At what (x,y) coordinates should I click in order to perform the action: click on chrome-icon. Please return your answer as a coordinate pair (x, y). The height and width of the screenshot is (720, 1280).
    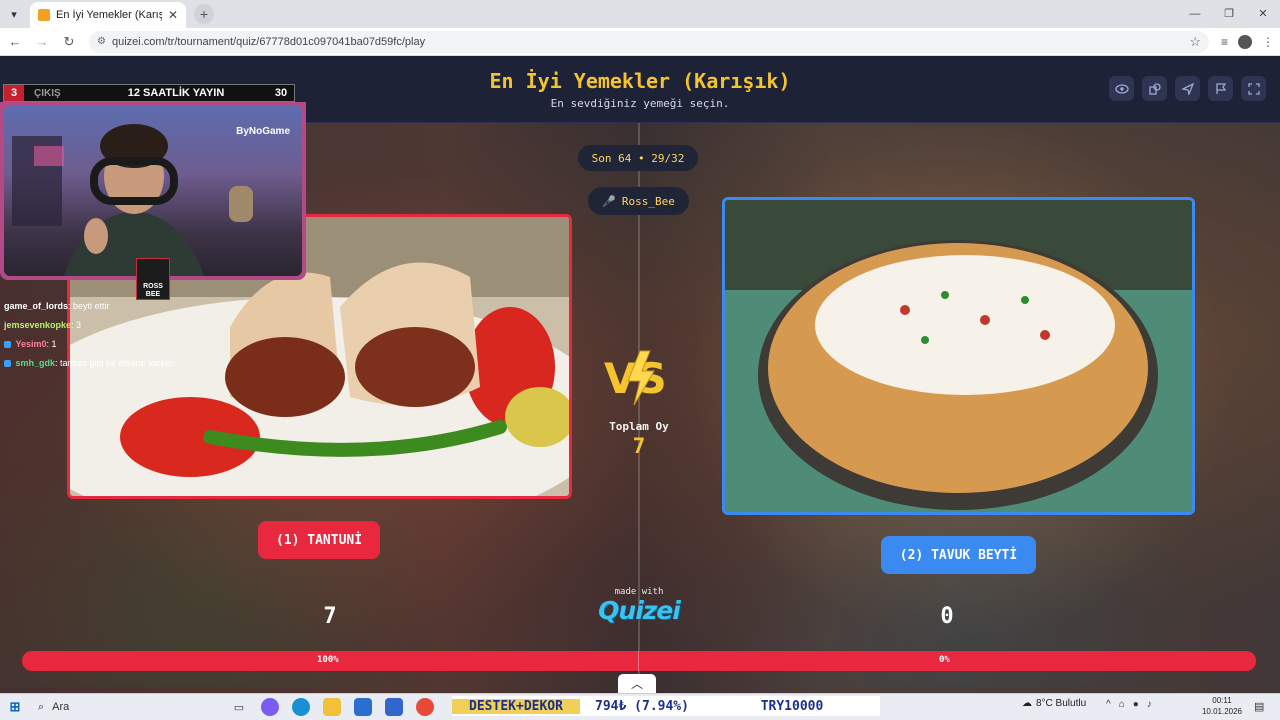
    Looking at the image, I should click on (425, 707).